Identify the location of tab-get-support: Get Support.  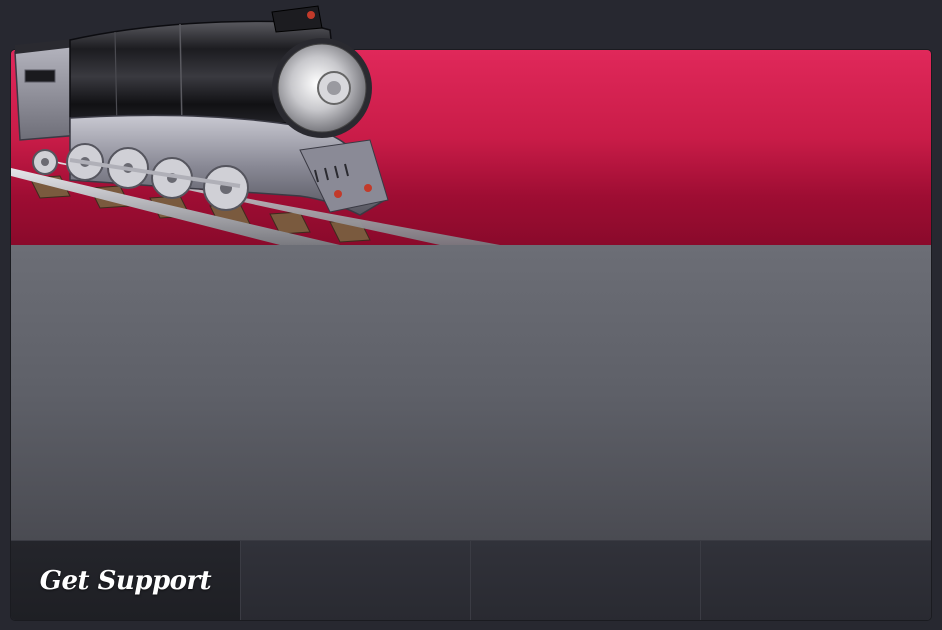
(126, 580).